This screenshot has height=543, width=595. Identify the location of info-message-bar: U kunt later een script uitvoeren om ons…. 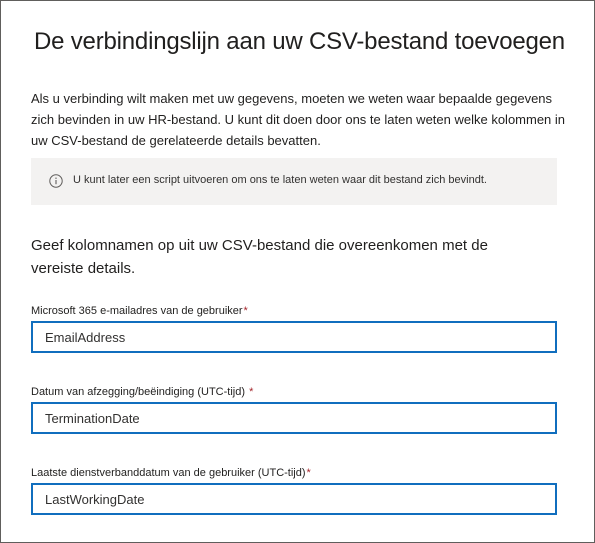
(294, 181).